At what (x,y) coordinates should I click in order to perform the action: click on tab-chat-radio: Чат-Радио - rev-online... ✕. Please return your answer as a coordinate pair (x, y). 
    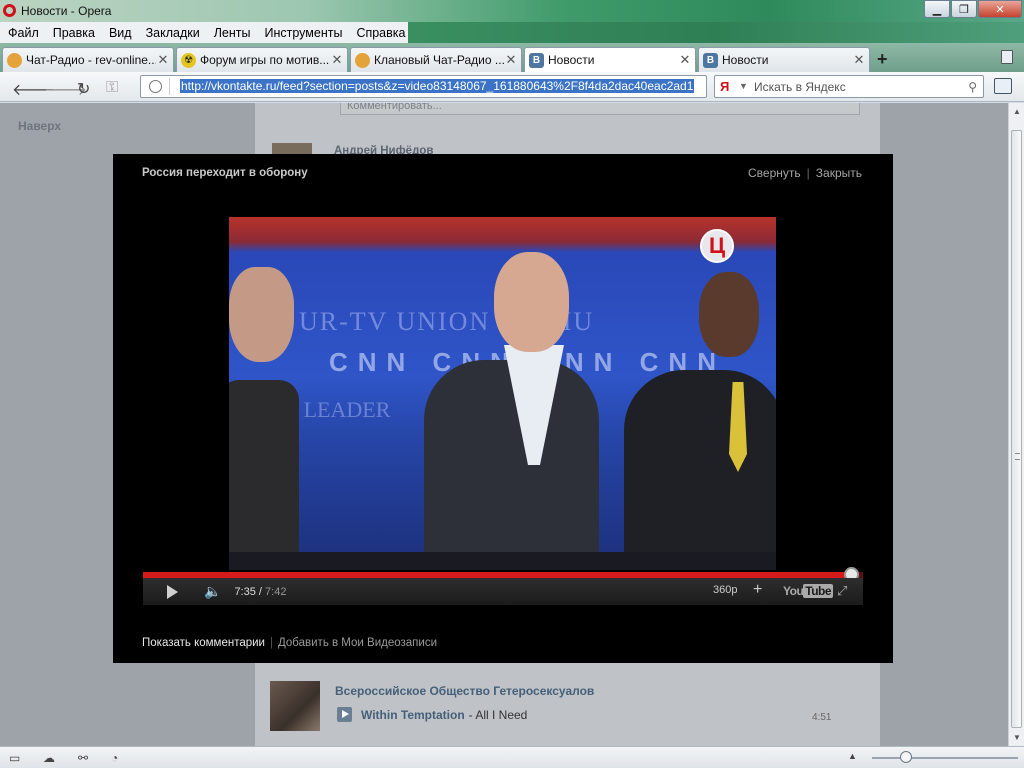
    Looking at the image, I should click on (88, 59).